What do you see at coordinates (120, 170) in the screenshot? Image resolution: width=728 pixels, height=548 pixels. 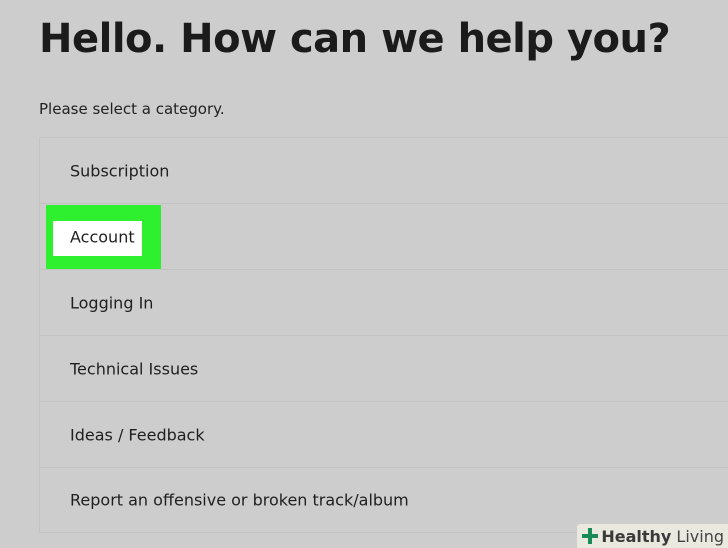 I see `category-label: Subscription` at bounding box center [120, 170].